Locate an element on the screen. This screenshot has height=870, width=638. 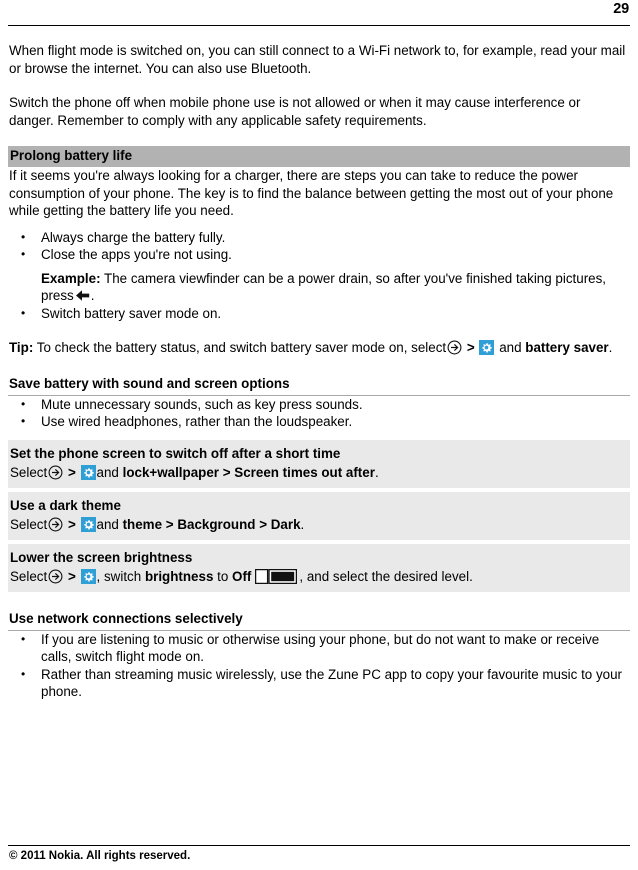
list-item: Always charge the battery fully. is located at coordinates (317, 237).